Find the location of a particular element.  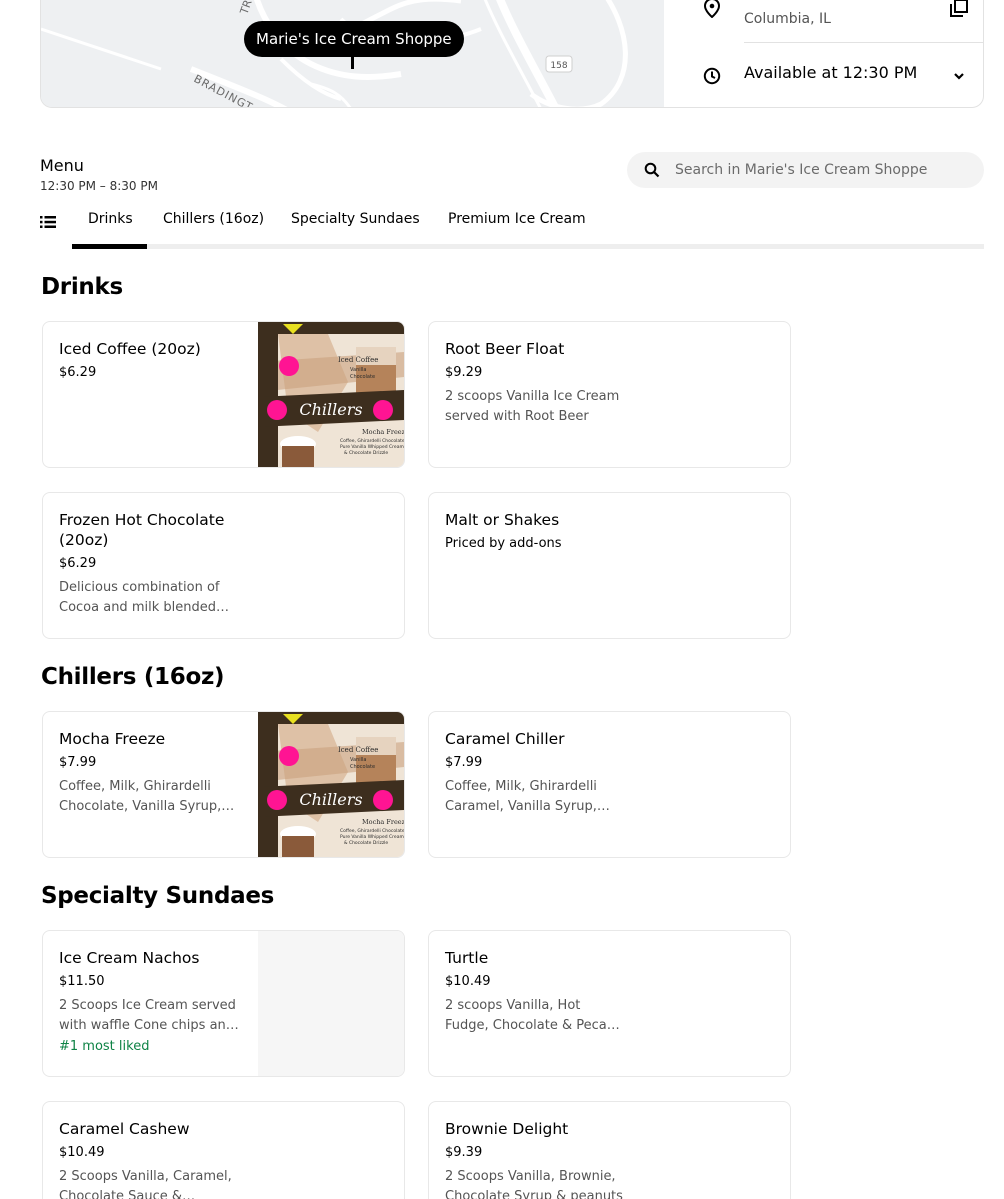

item-name: Frozen Hot Chocolate (20oz) is located at coordinates (142, 530).